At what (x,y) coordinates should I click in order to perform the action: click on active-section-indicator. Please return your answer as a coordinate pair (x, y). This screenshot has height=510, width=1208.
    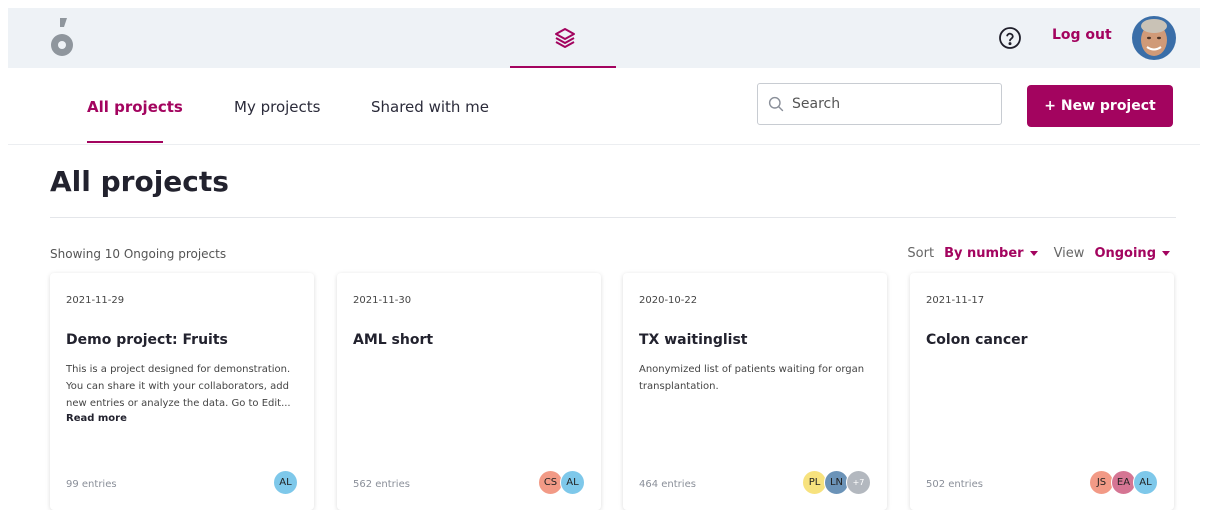
    Looking at the image, I should click on (563, 67).